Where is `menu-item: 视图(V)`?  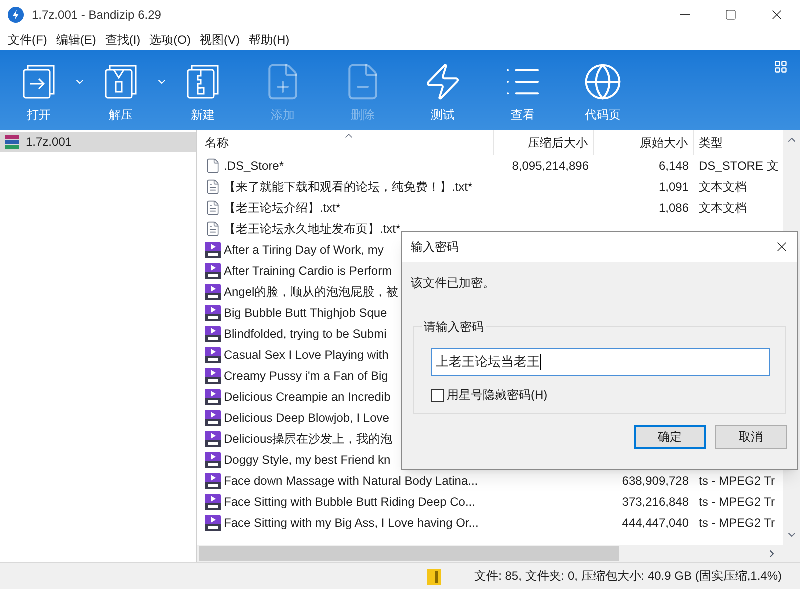
menu-item: 视图(V) is located at coordinates (220, 40).